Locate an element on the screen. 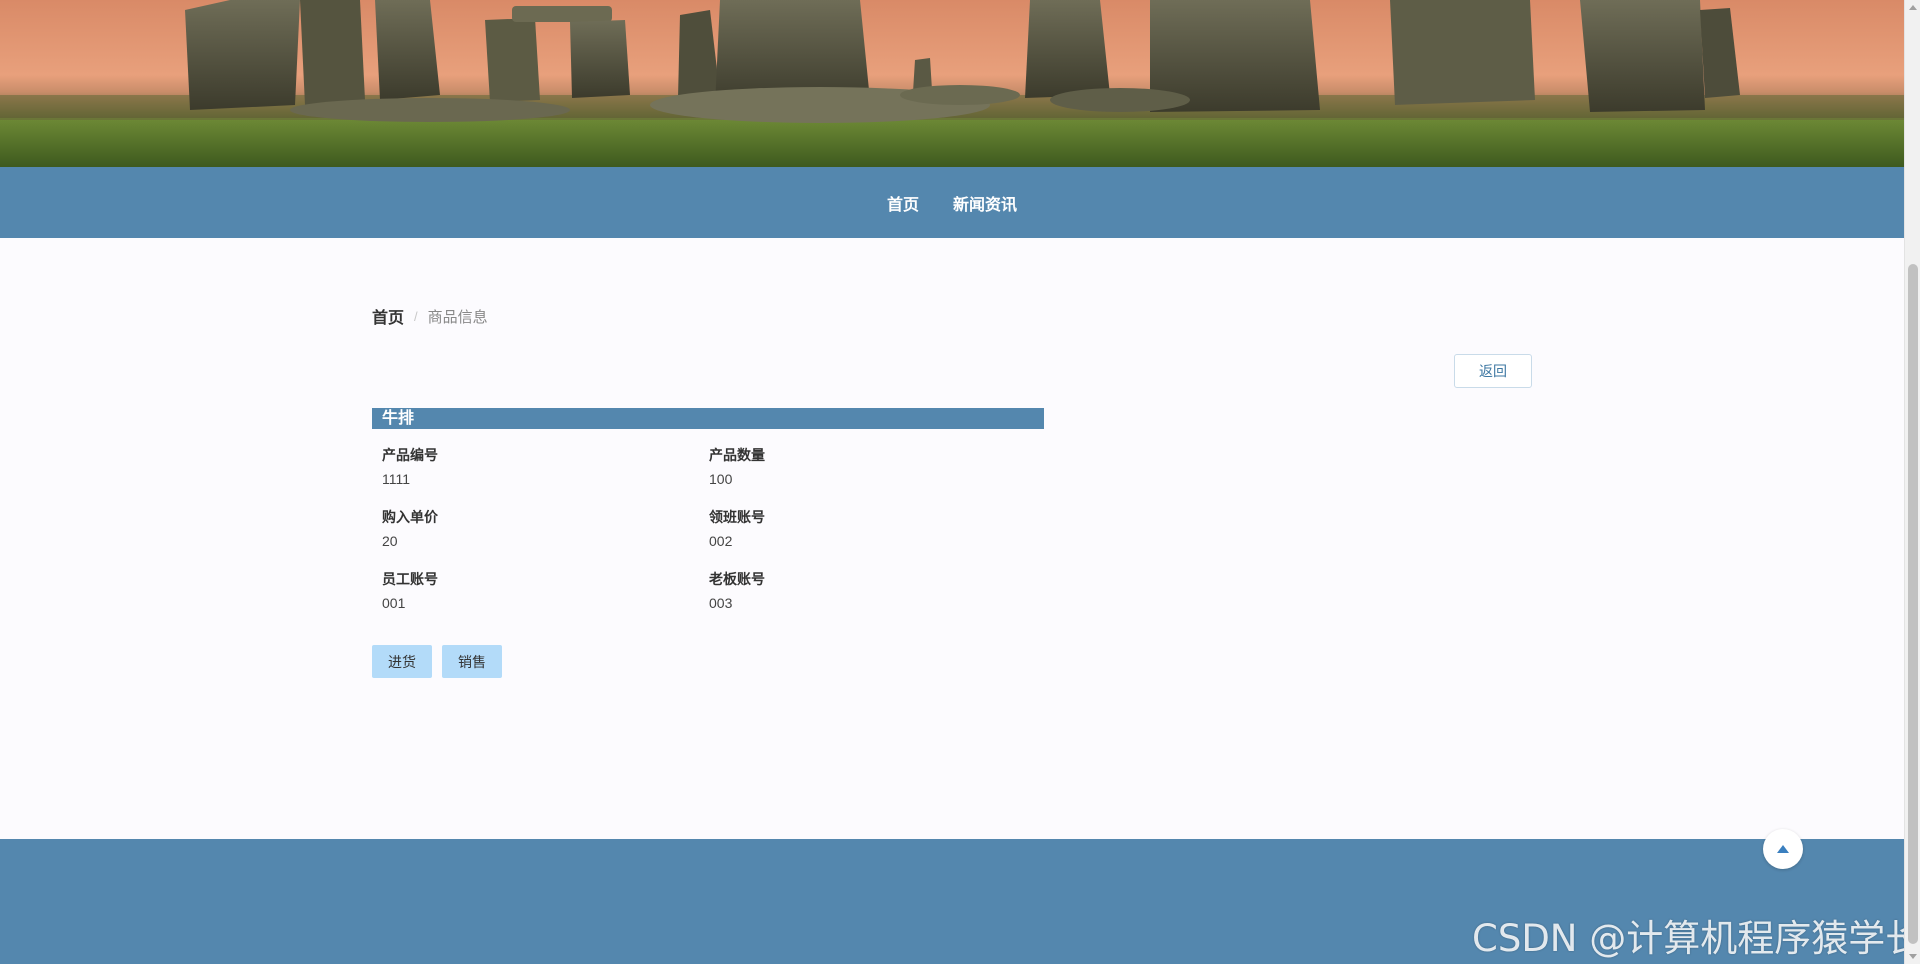 This screenshot has width=1920, height=964. breadcrumb-current: 商品信息 is located at coordinates (457, 317).